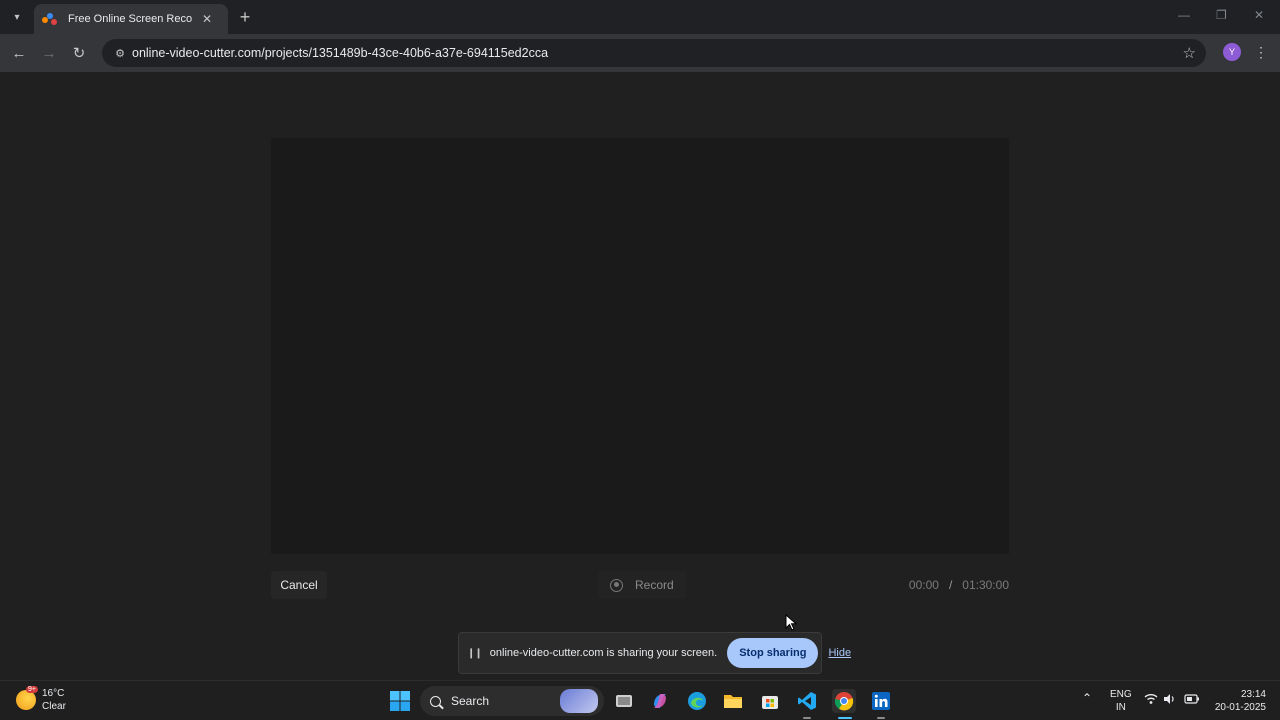 This screenshot has height=720, width=1280. What do you see at coordinates (17, 17) in the screenshot?
I see `tab-search-menu-icon: ▾` at bounding box center [17, 17].